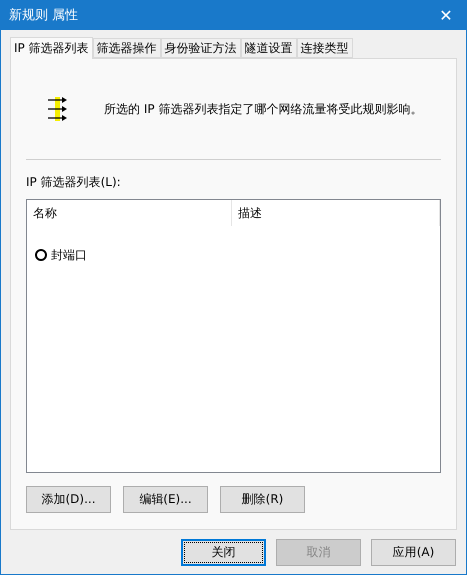 Image resolution: width=467 pixels, height=575 pixels. Describe the element at coordinates (69, 255) in the screenshot. I see `list-item: 封端口` at that location.